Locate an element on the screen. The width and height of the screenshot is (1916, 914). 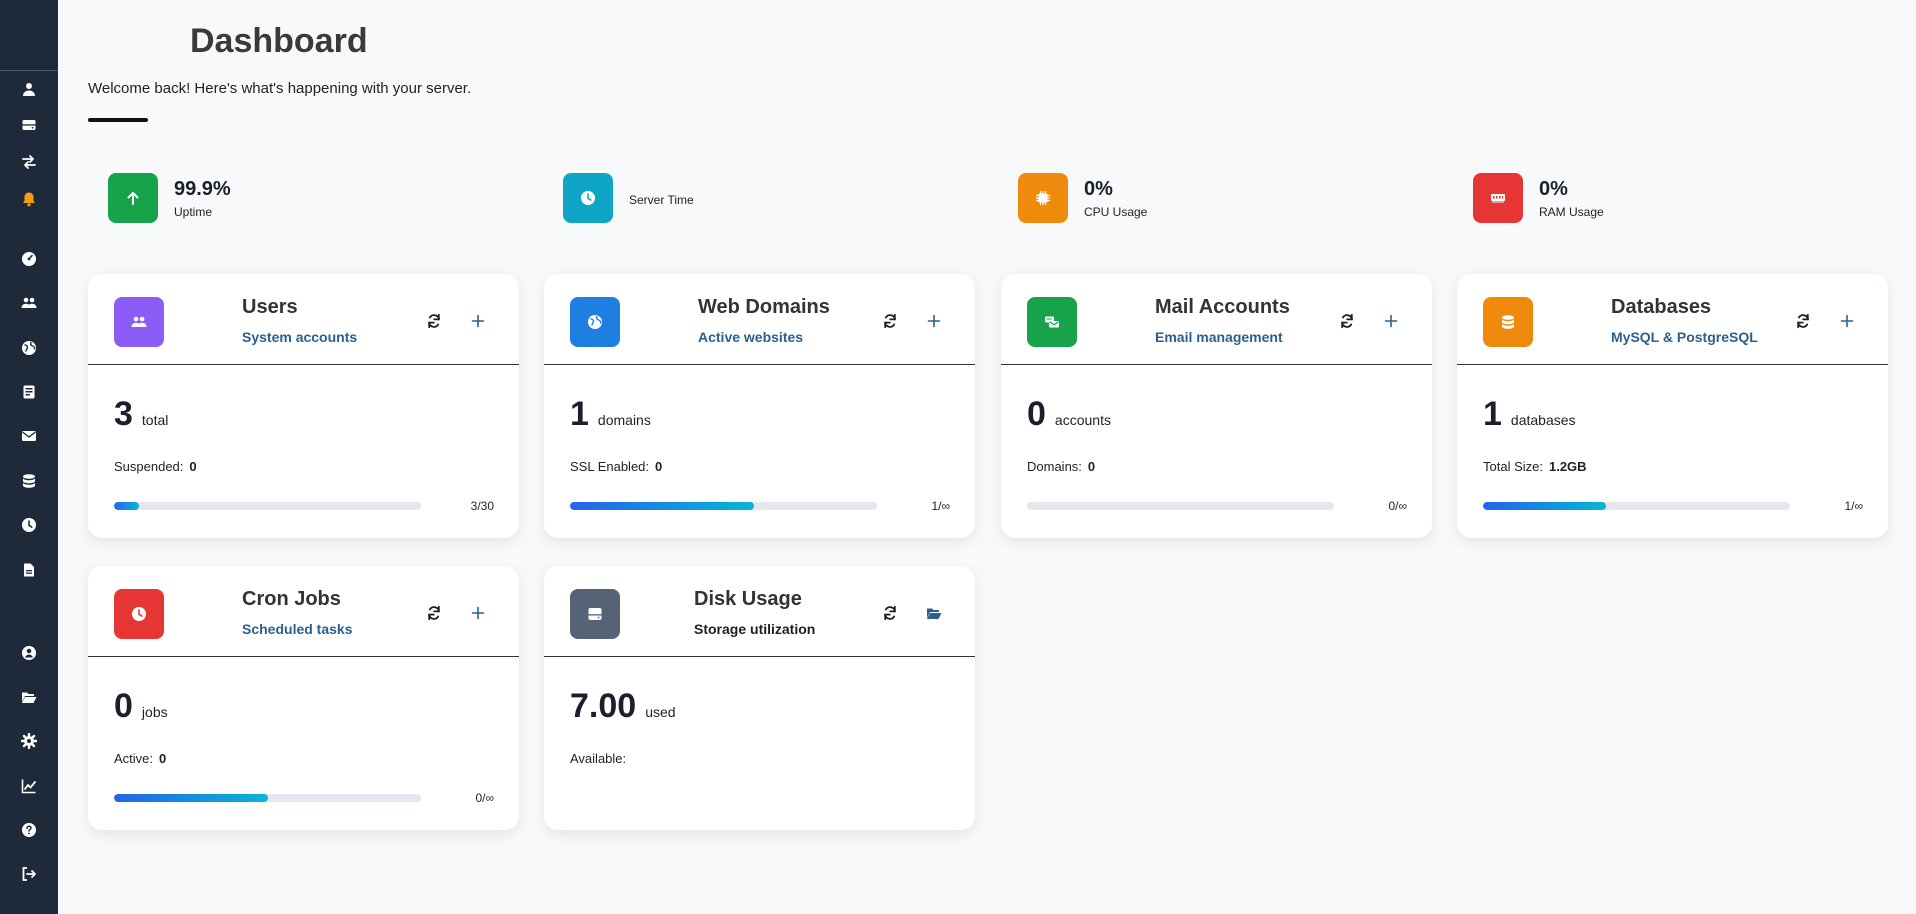
sidebar-transfer-icon is located at coordinates (29, 162).